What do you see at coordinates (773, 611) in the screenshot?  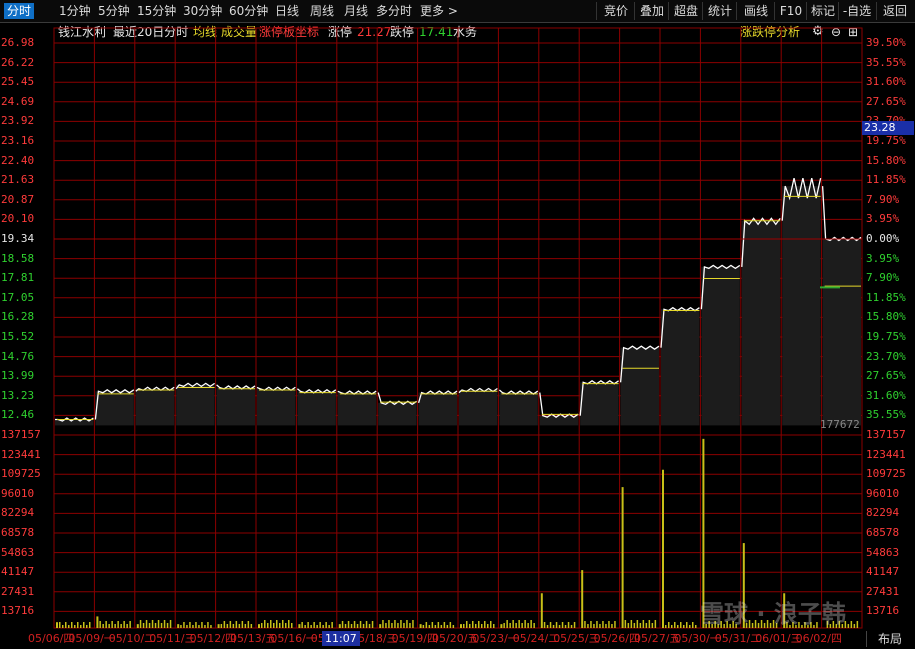 I see `watermark: 雪球 · 浪子韩` at bounding box center [773, 611].